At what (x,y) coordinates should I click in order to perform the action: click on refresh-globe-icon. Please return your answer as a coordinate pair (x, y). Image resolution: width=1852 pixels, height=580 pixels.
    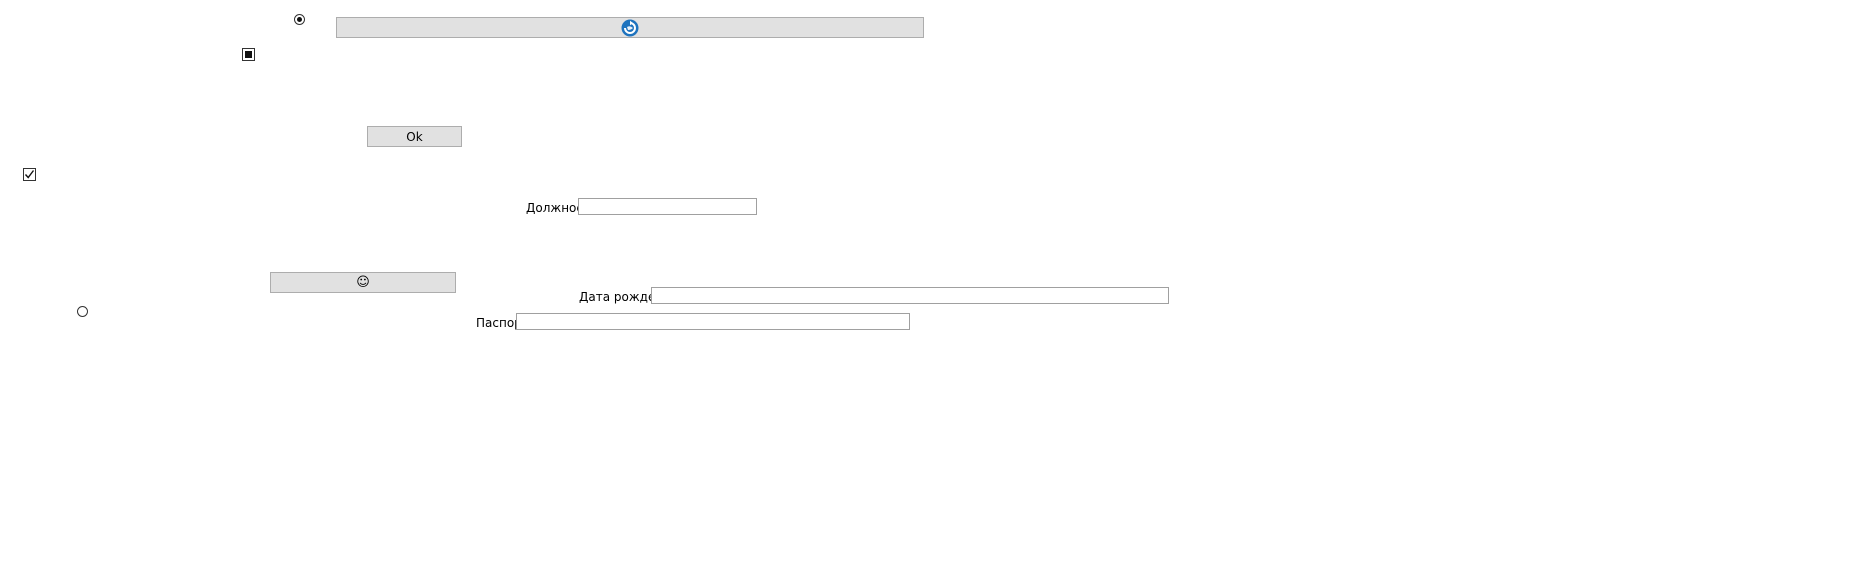
    Looking at the image, I should click on (630, 27).